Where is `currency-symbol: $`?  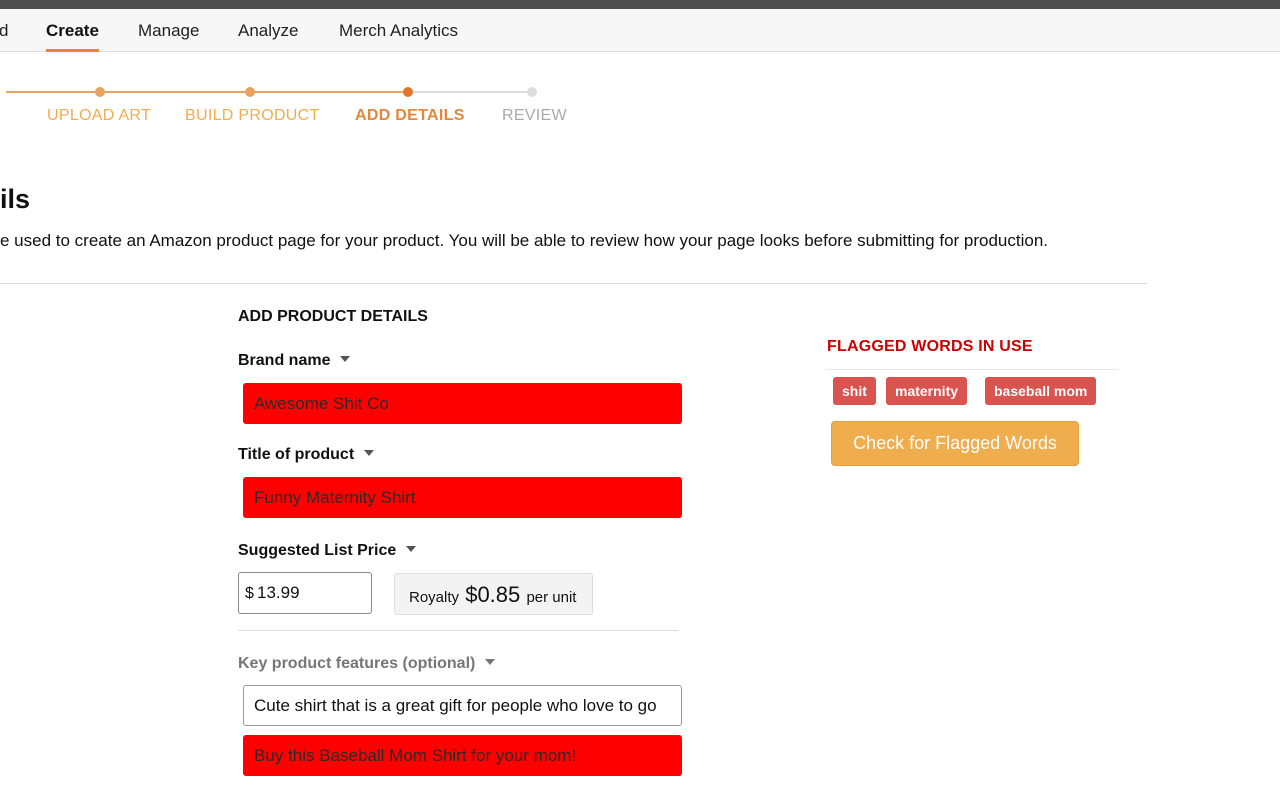
currency-symbol: $ is located at coordinates (249, 593).